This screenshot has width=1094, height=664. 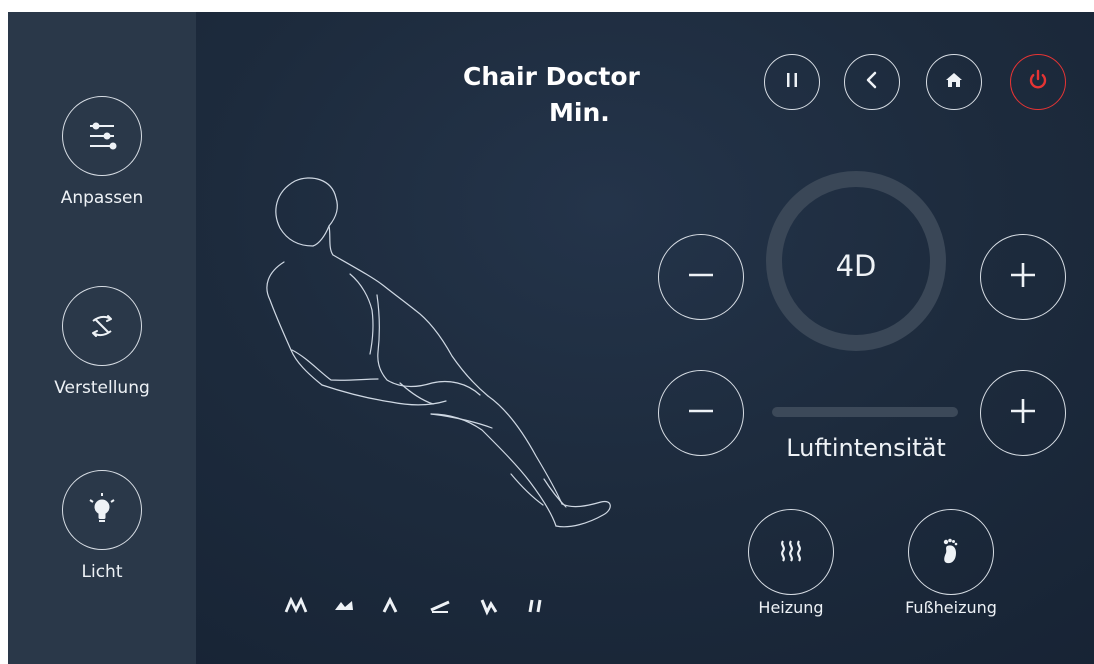 I want to click on home-icon, so click(x=954, y=82).